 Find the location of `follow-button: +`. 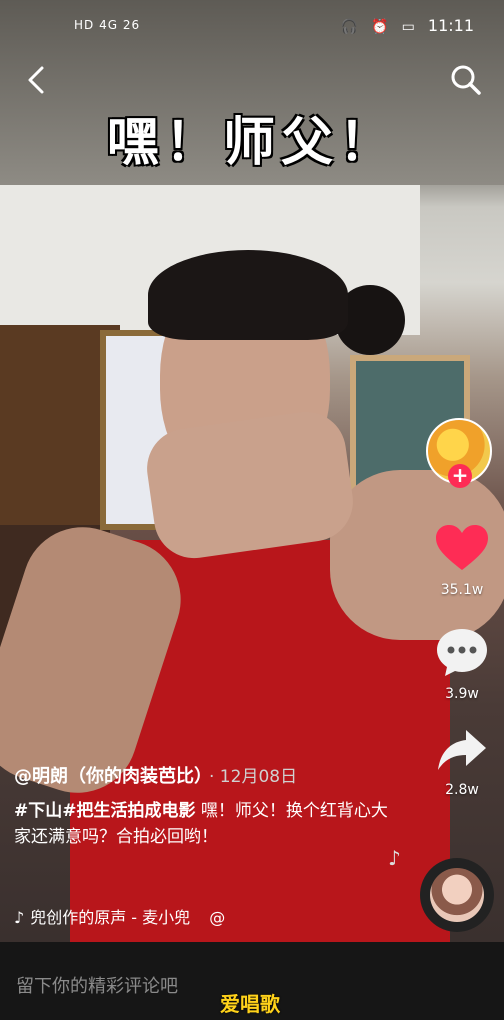

follow-button: + is located at coordinates (460, 476).